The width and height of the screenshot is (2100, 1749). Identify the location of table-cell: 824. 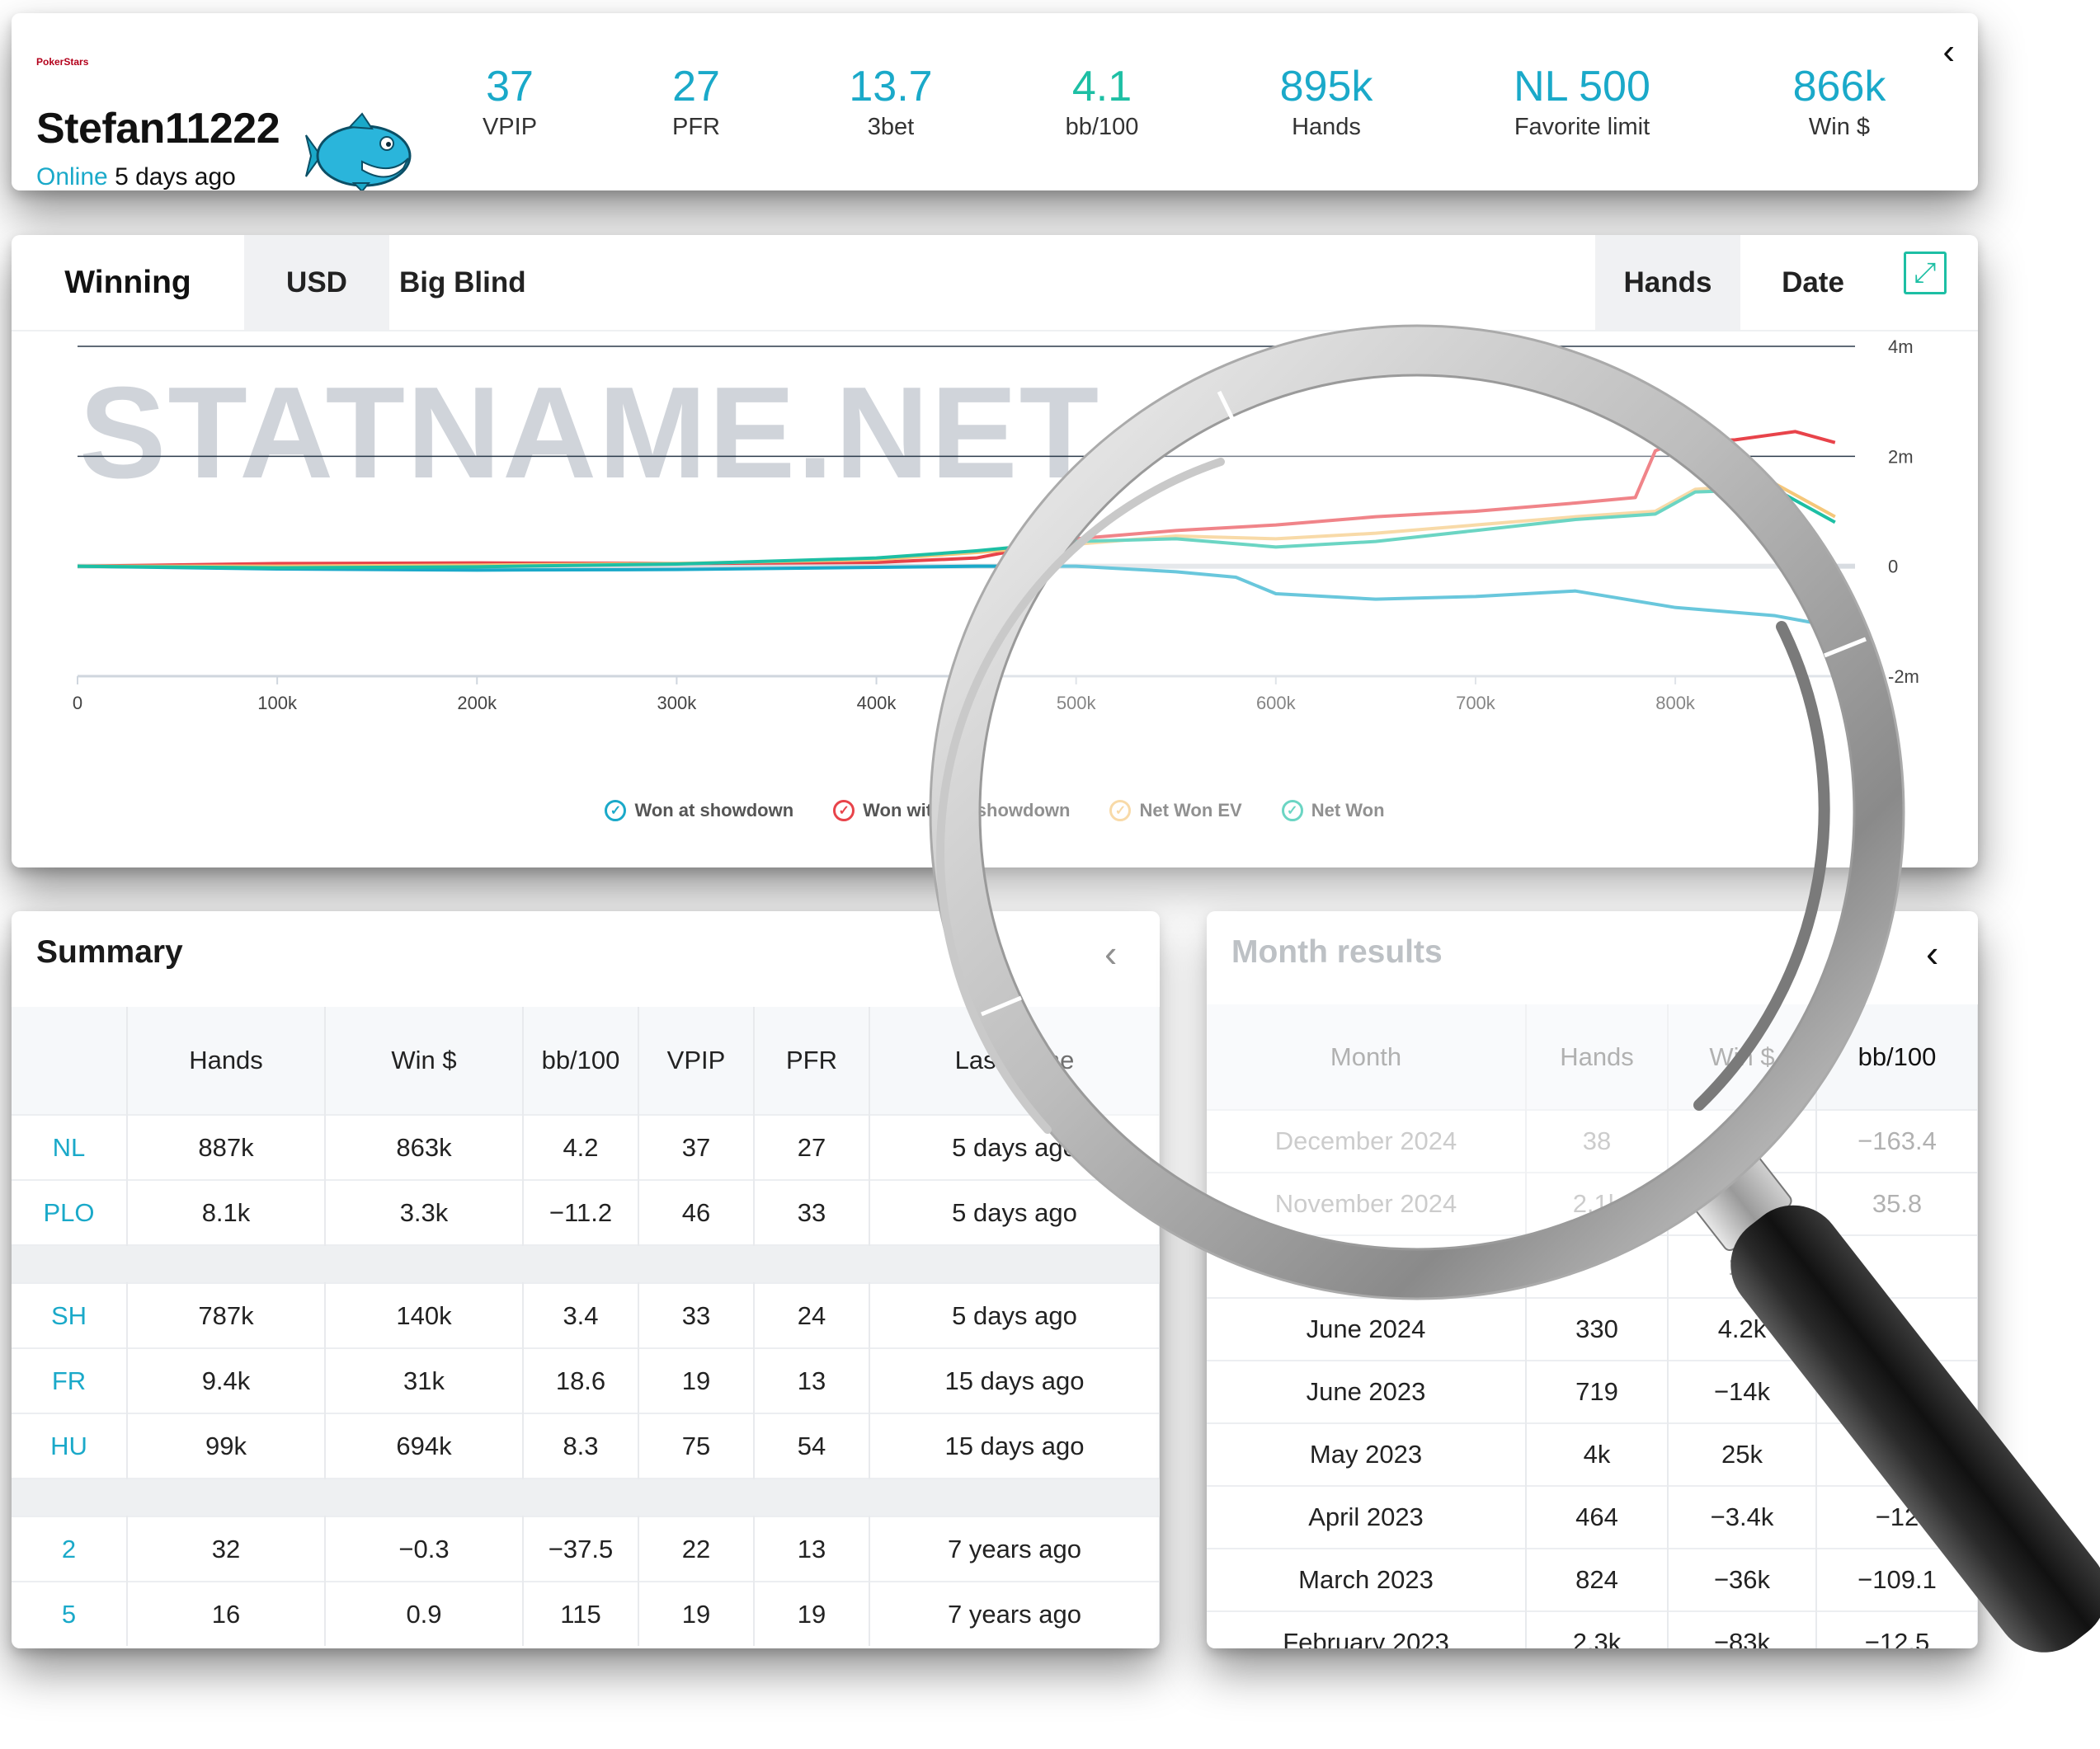
(1598, 1579).